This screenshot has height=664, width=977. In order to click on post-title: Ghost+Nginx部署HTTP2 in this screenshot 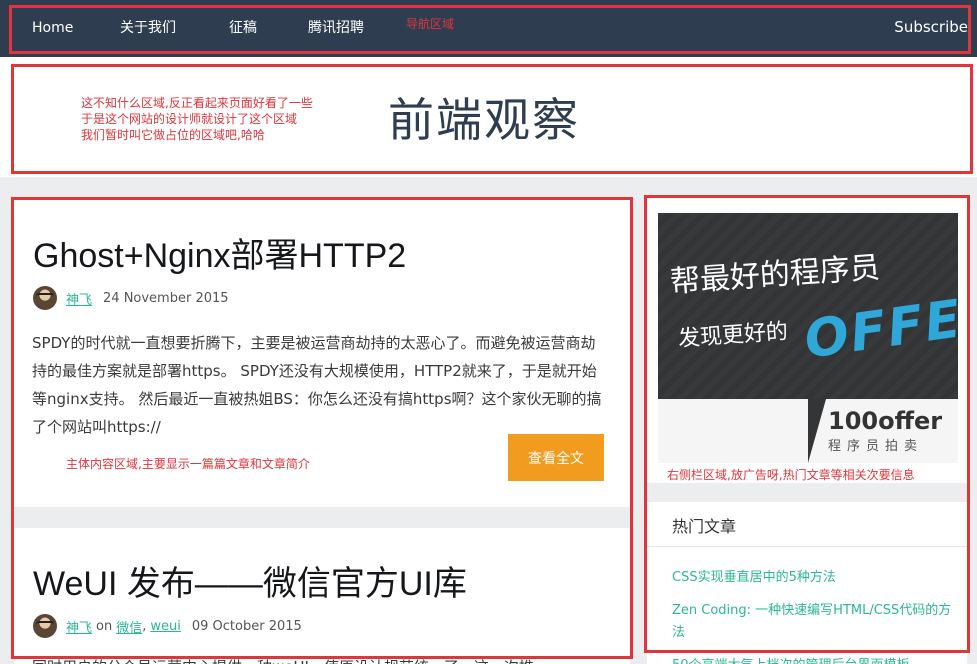, I will do `click(219, 252)`.